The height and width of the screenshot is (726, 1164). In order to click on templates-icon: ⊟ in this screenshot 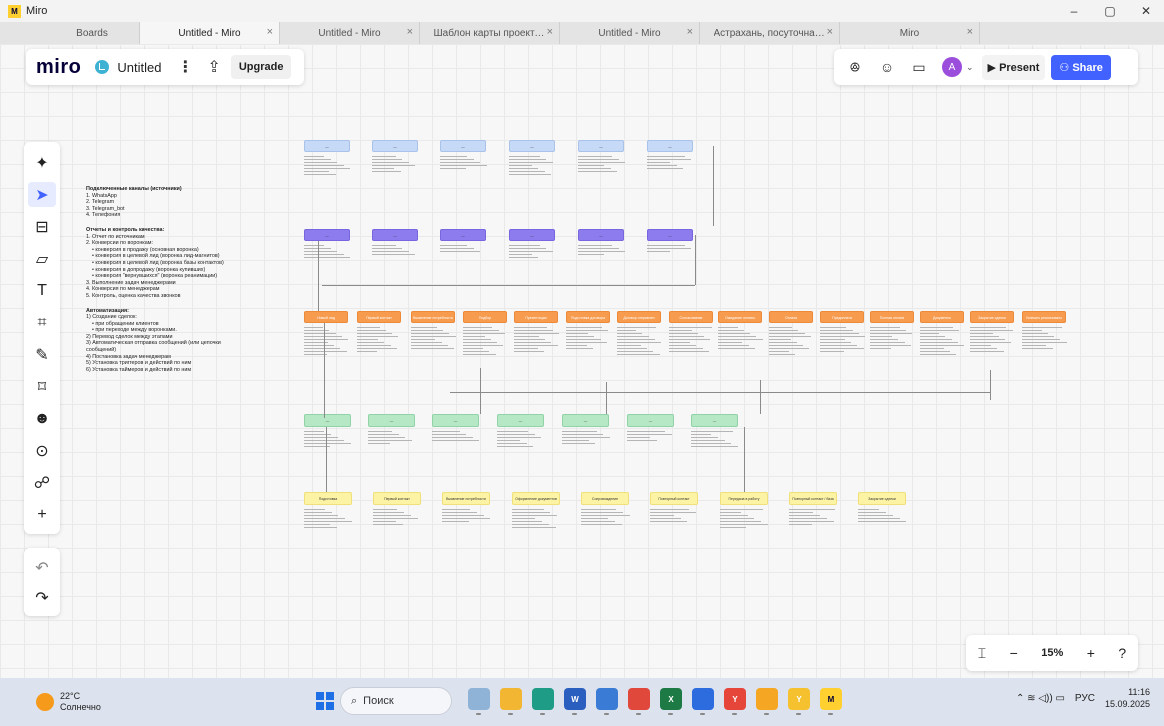, I will do `click(42, 226)`.